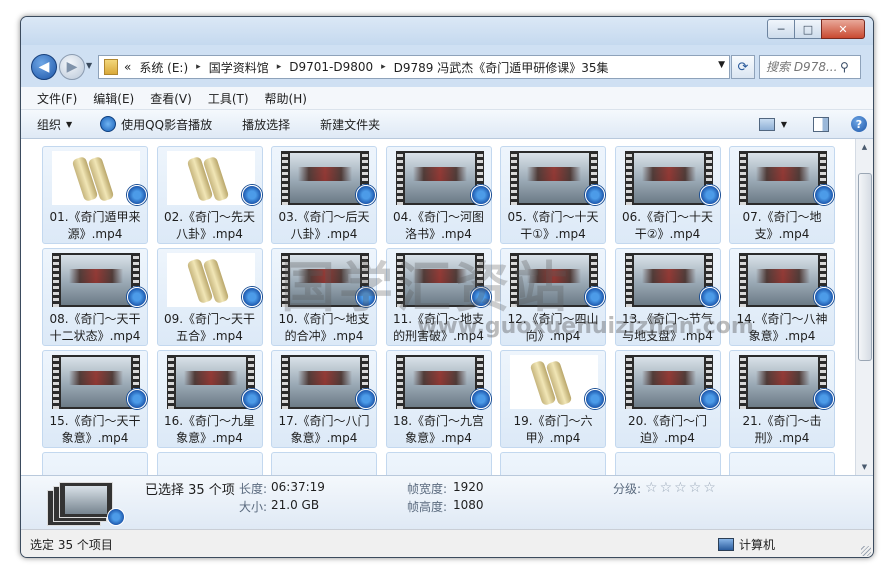 This screenshot has width=892, height=574. Describe the element at coordinates (89, 65) in the screenshot. I see `recent-pages-dropdown-icon: ▼` at that location.